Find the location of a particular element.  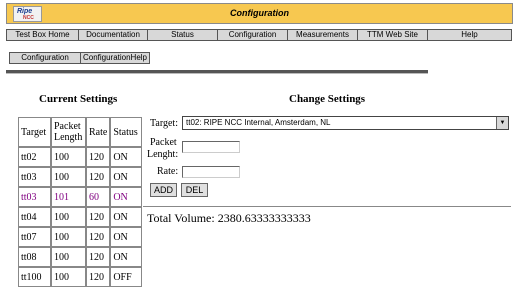

del-button: DEL is located at coordinates (194, 190).